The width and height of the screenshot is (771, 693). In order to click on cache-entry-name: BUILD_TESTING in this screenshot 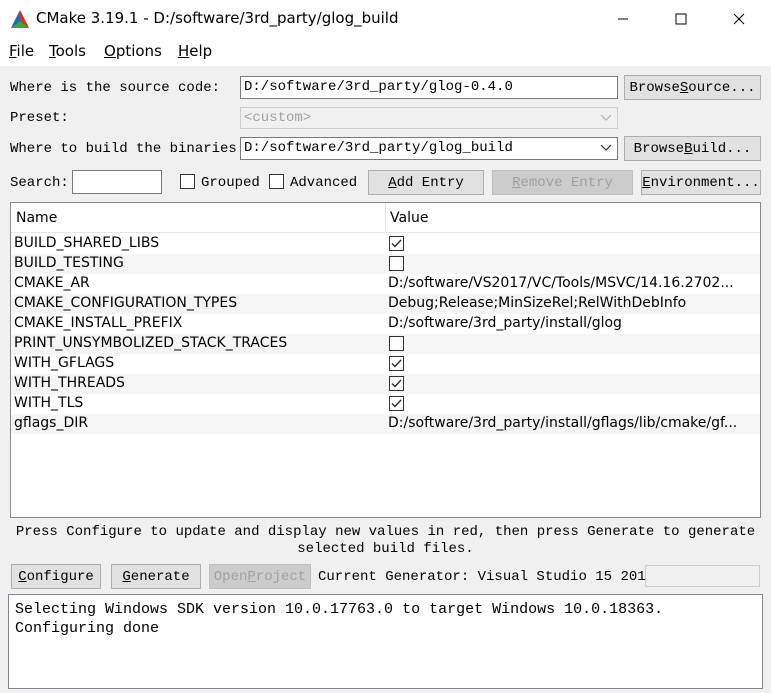, I will do `click(69, 263)`.